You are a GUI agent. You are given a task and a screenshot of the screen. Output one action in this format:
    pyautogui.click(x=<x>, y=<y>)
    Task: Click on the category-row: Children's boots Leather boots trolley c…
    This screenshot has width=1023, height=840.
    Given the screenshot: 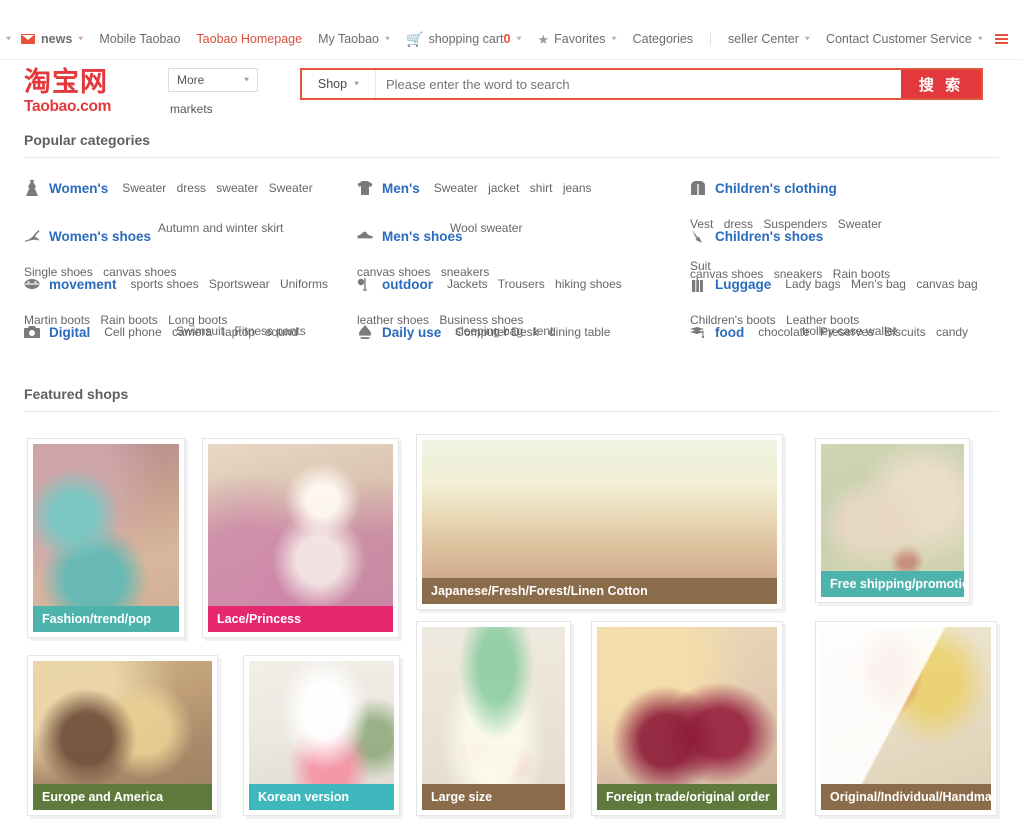 What is the action you would take?
    pyautogui.click(x=844, y=338)
    